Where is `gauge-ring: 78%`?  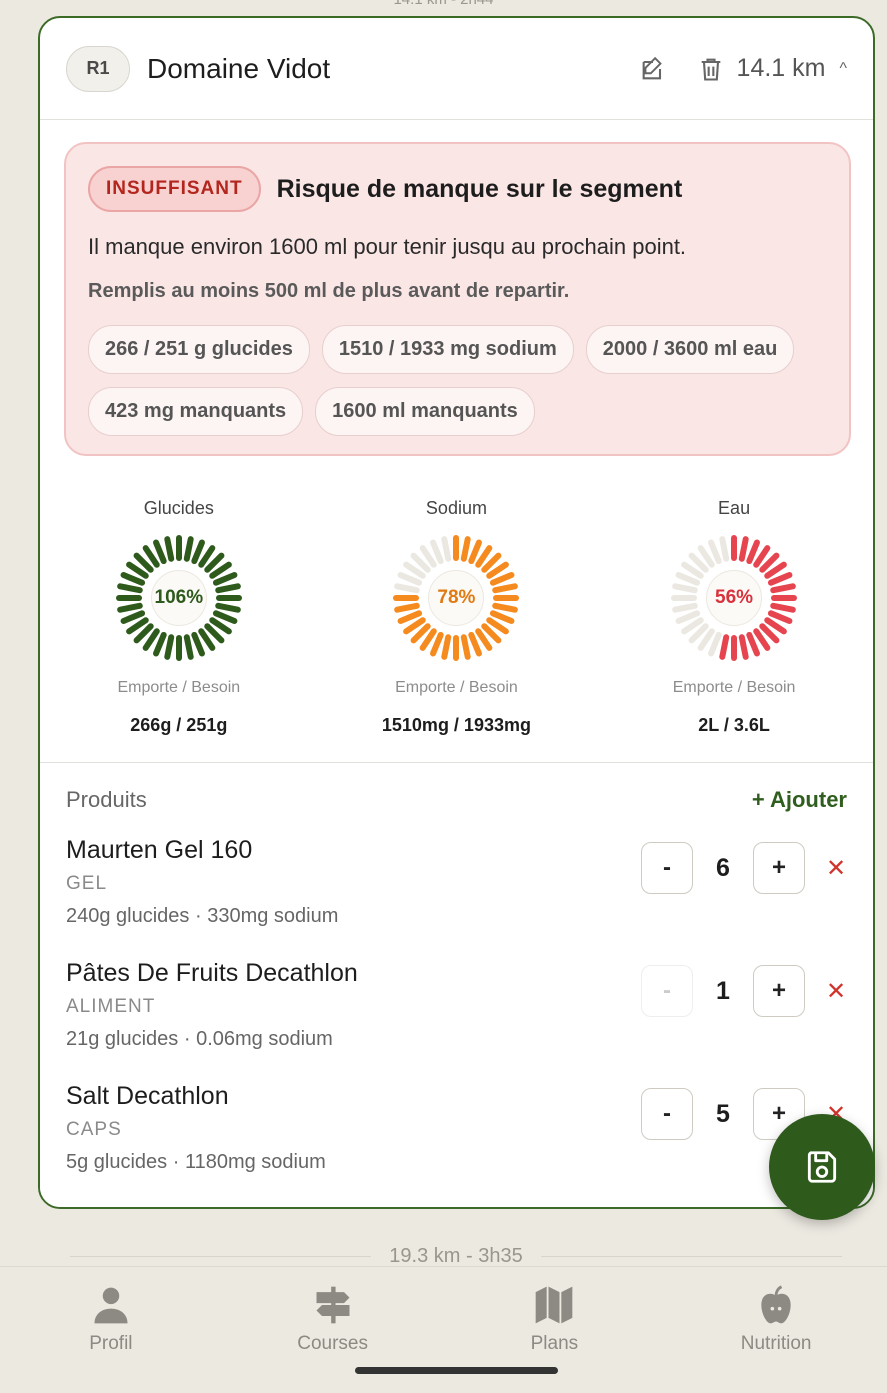 gauge-ring: 78% is located at coordinates (456, 598).